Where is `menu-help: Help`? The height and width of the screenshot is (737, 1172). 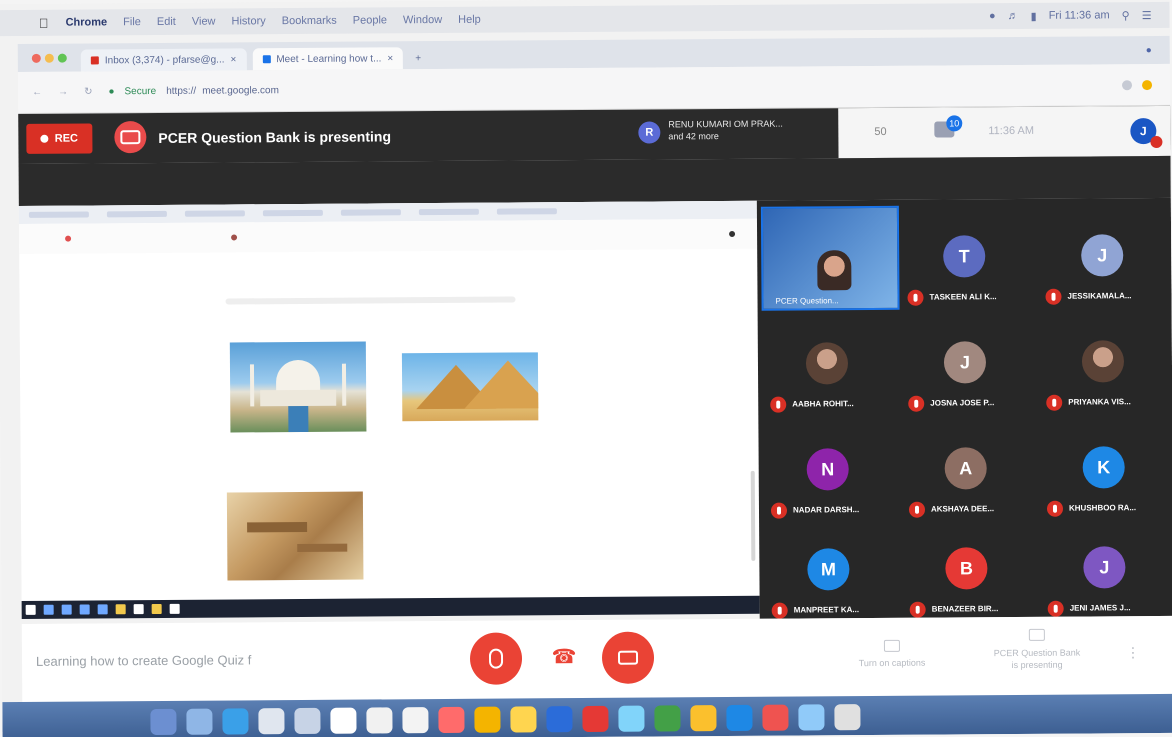
menu-help: Help is located at coordinates (469, 20).